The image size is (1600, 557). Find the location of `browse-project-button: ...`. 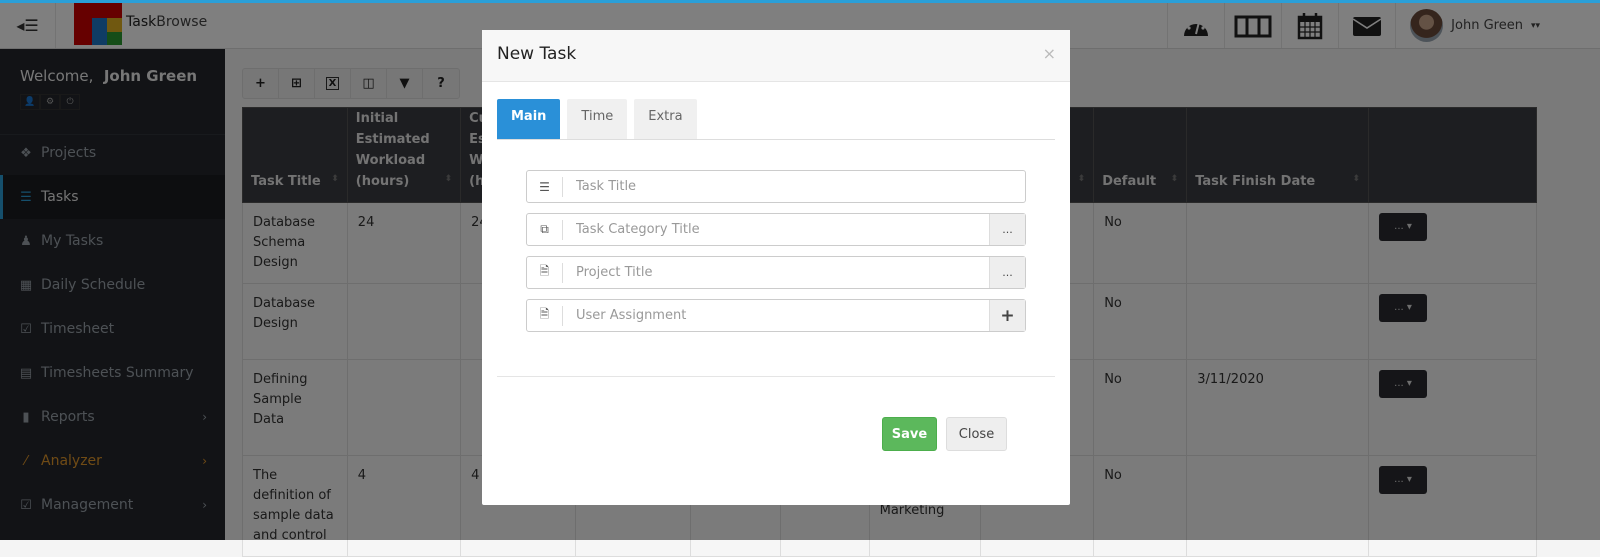

browse-project-button: ... is located at coordinates (1007, 272).